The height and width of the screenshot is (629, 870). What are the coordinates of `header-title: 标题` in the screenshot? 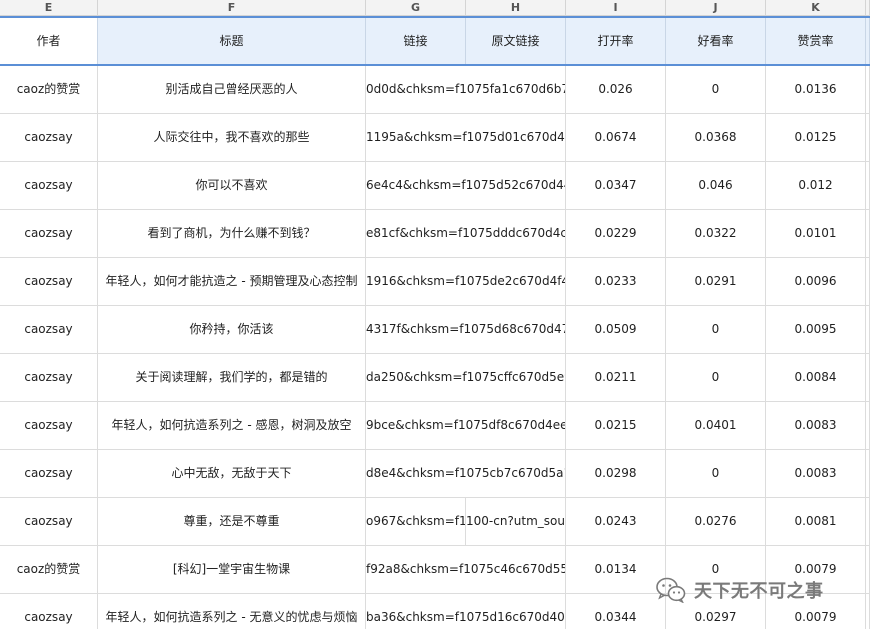 It's located at (232, 41).